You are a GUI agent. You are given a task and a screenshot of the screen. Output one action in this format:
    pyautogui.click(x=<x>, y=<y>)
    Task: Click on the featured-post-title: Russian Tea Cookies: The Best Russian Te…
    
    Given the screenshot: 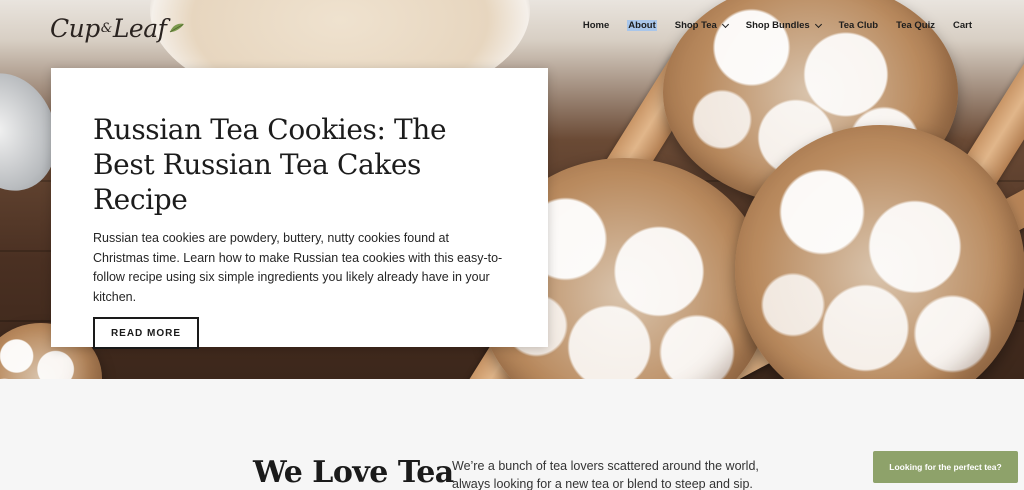 What is the action you would take?
    pyautogui.click(x=299, y=164)
    